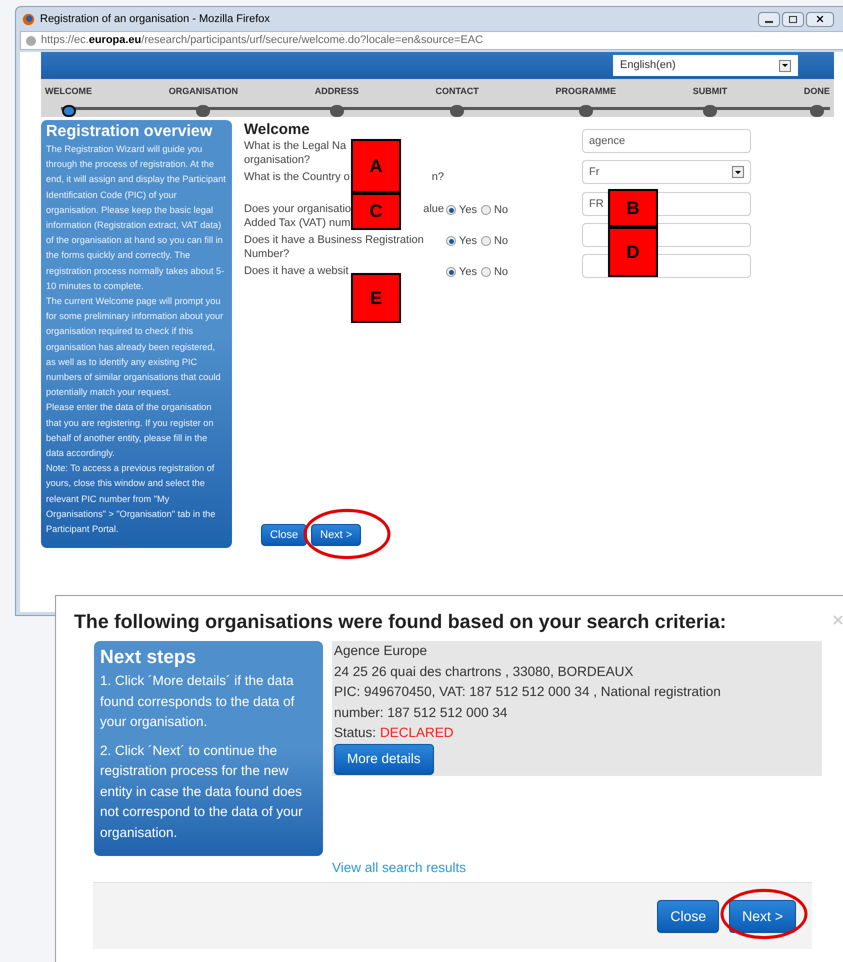 The width and height of the screenshot is (843, 962). What do you see at coordinates (633, 252) in the screenshot?
I see `annotation-marker: D` at bounding box center [633, 252].